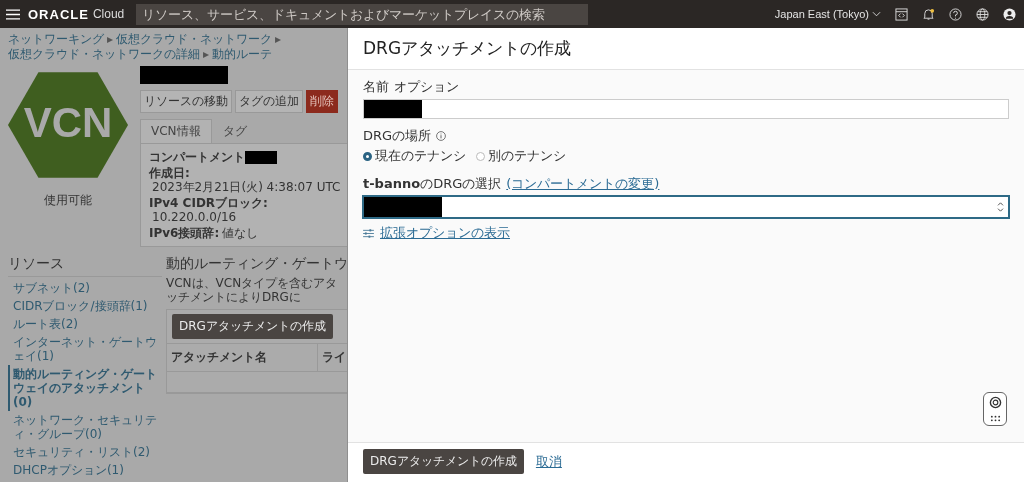 The height and width of the screenshot is (482, 1024). What do you see at coordinates (85, 388) in the screenshot?
I see `resource-link: 動的ルーティング・ゲートウェイのアタッチメント (0)` at bounding box center [85, 388].